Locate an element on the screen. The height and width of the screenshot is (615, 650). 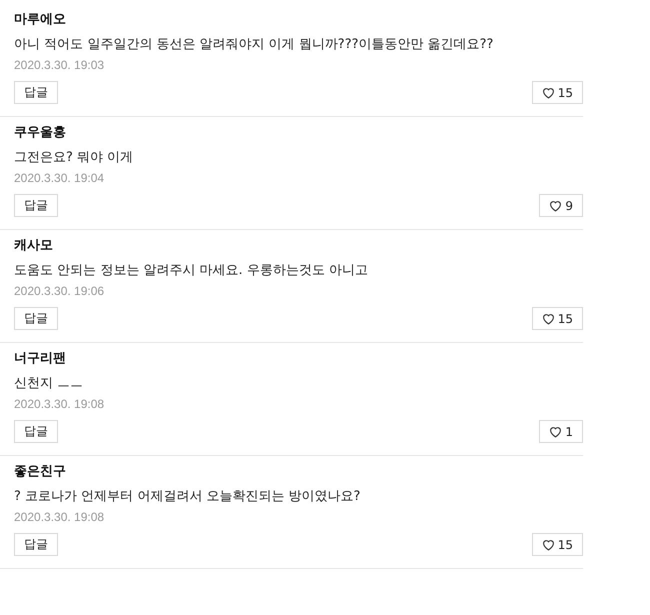
comment-author: 너구리팬 is located at coordinates (40, 359).